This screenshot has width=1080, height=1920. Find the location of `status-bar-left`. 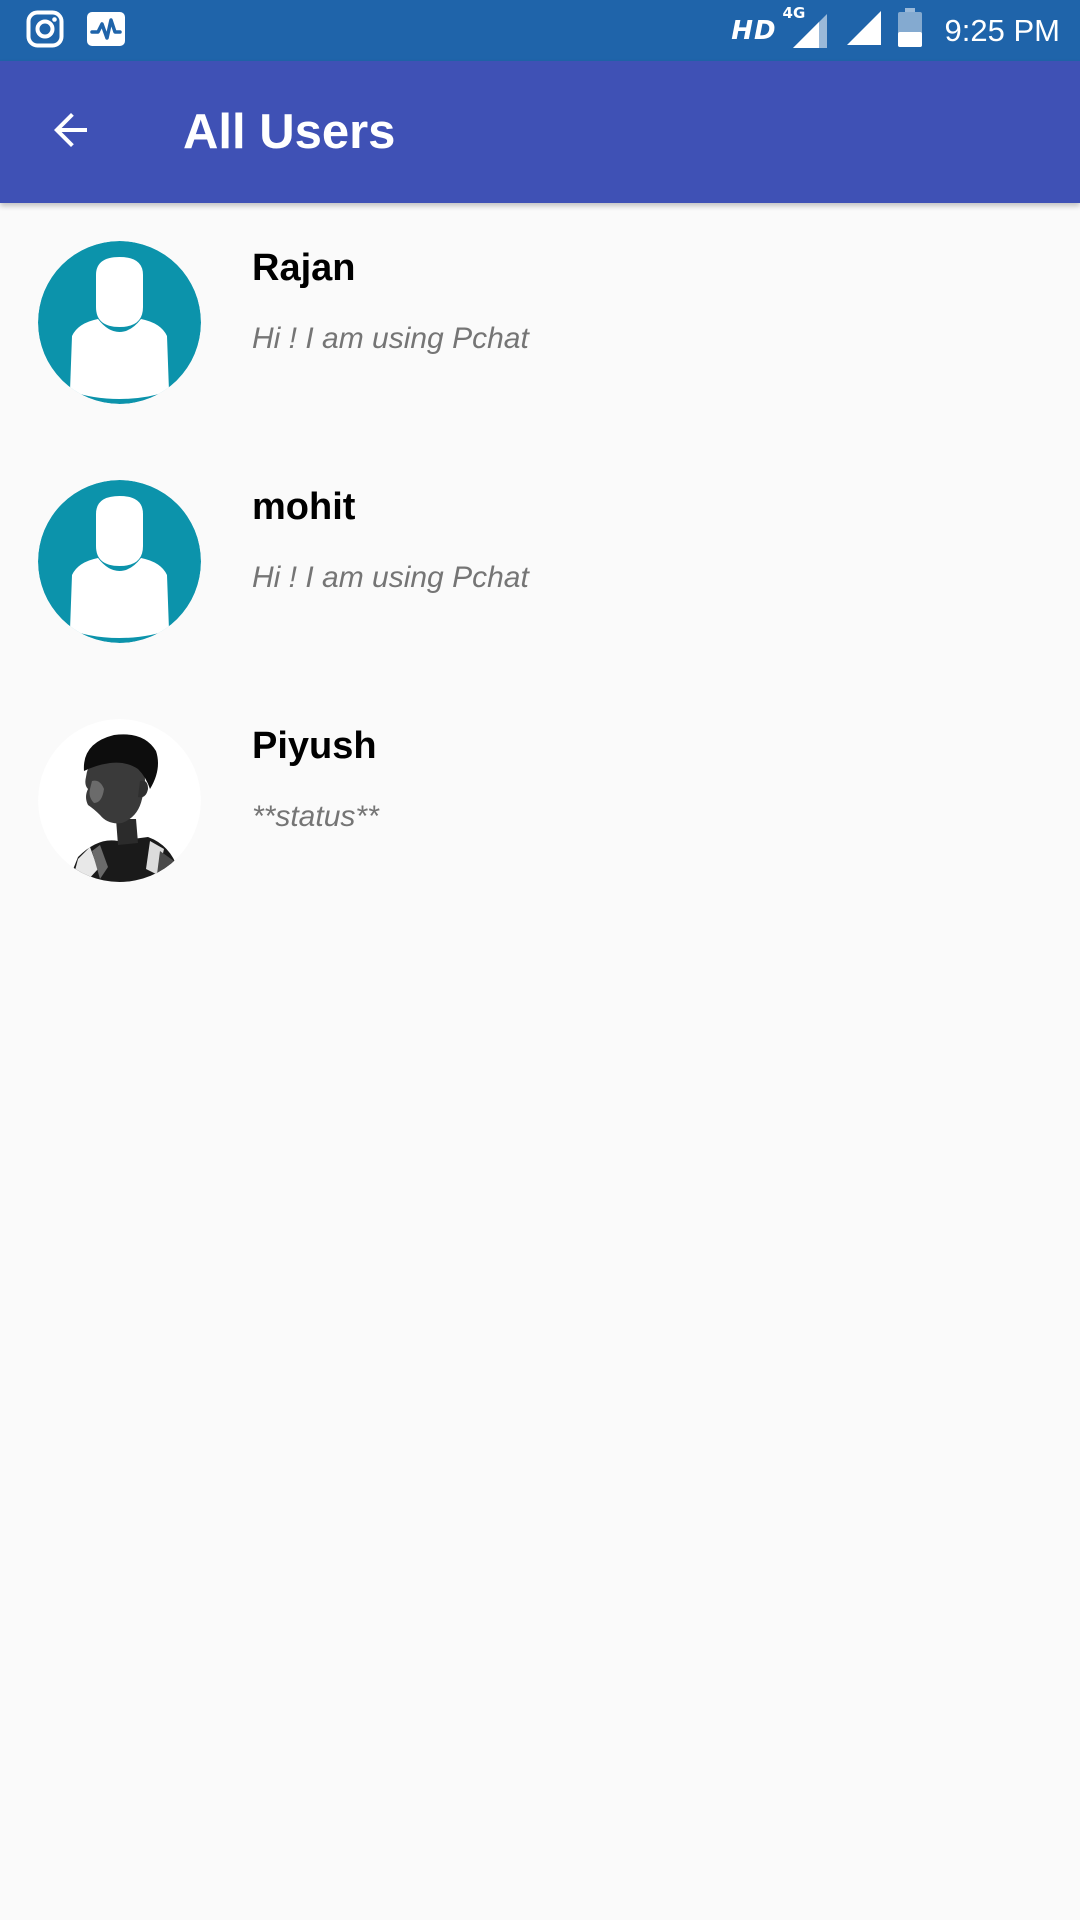

status-bar-left is located at coordinates (76, 31).